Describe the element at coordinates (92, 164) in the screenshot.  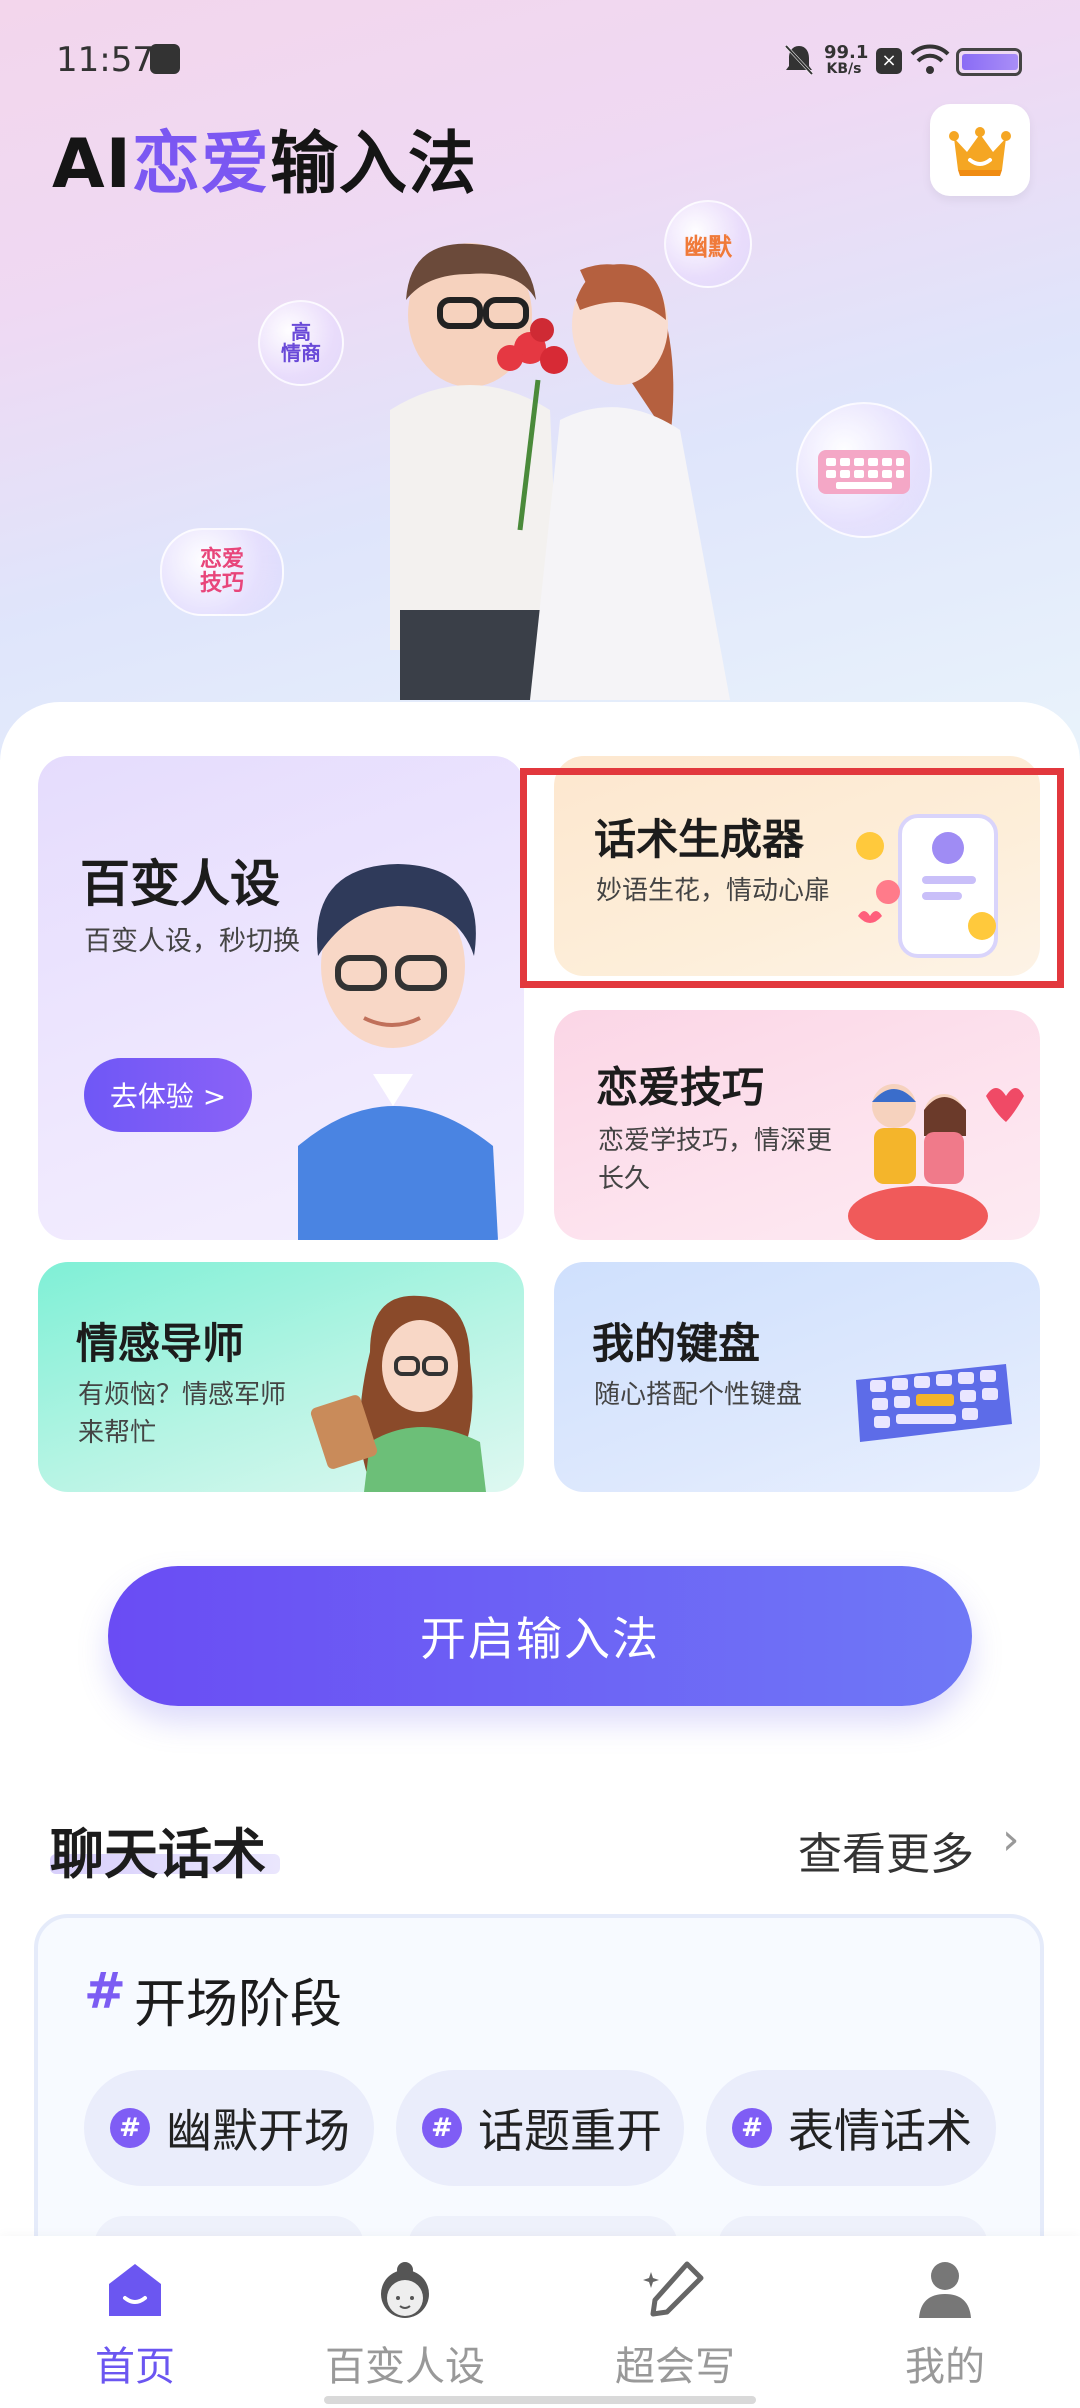
I see `title-prefix: AI` at that location.